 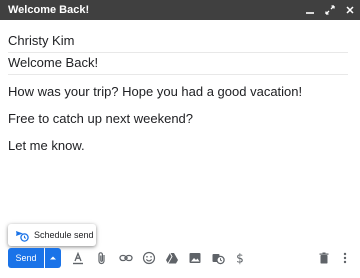 I want to click on body-line: Free to catch up next weekend?, so click(x=101, y=118).